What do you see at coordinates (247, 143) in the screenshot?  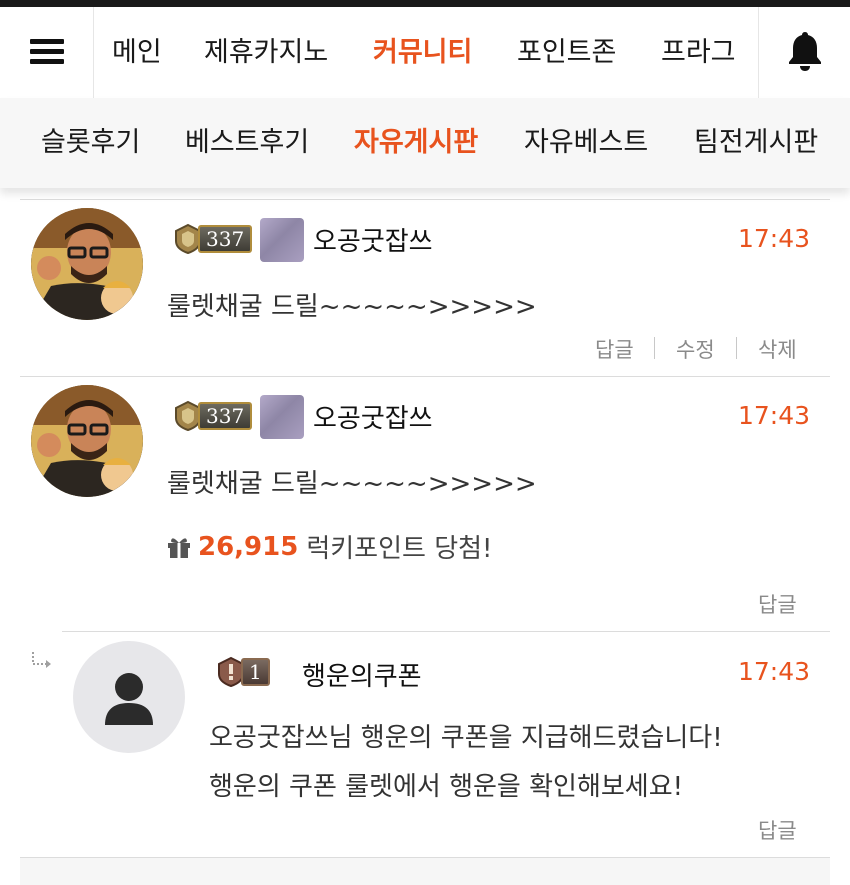 I see `subnav-best-review: 베스트후기` at bounding box center [247, 143].